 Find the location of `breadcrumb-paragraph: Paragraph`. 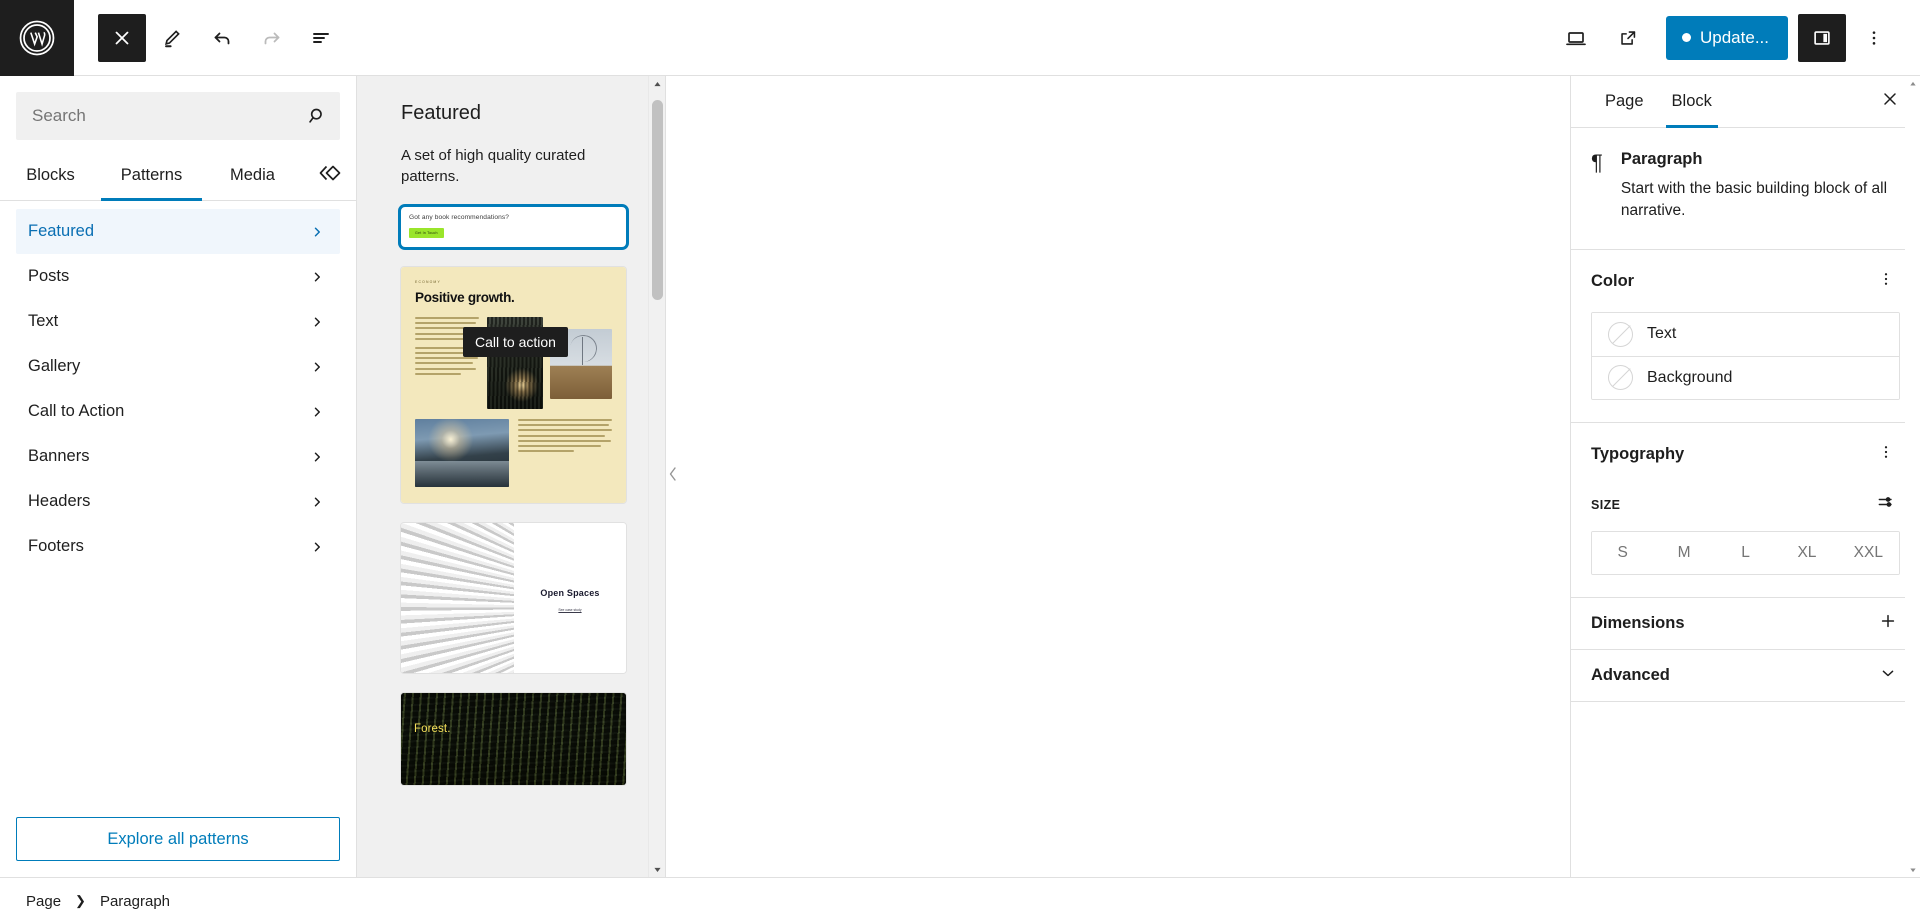

breadcrumb-paragraph: Paragraph is located at coordinates (135, 901).